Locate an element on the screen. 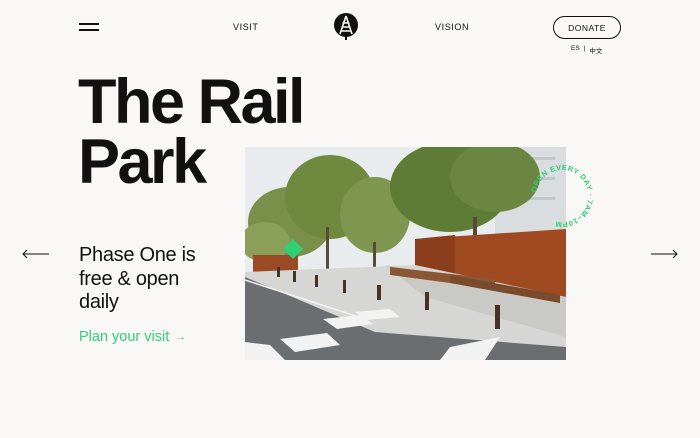 The width and height of the screenshot is (700, 438). arrow-left-icon is located at coordinates (35, 254).